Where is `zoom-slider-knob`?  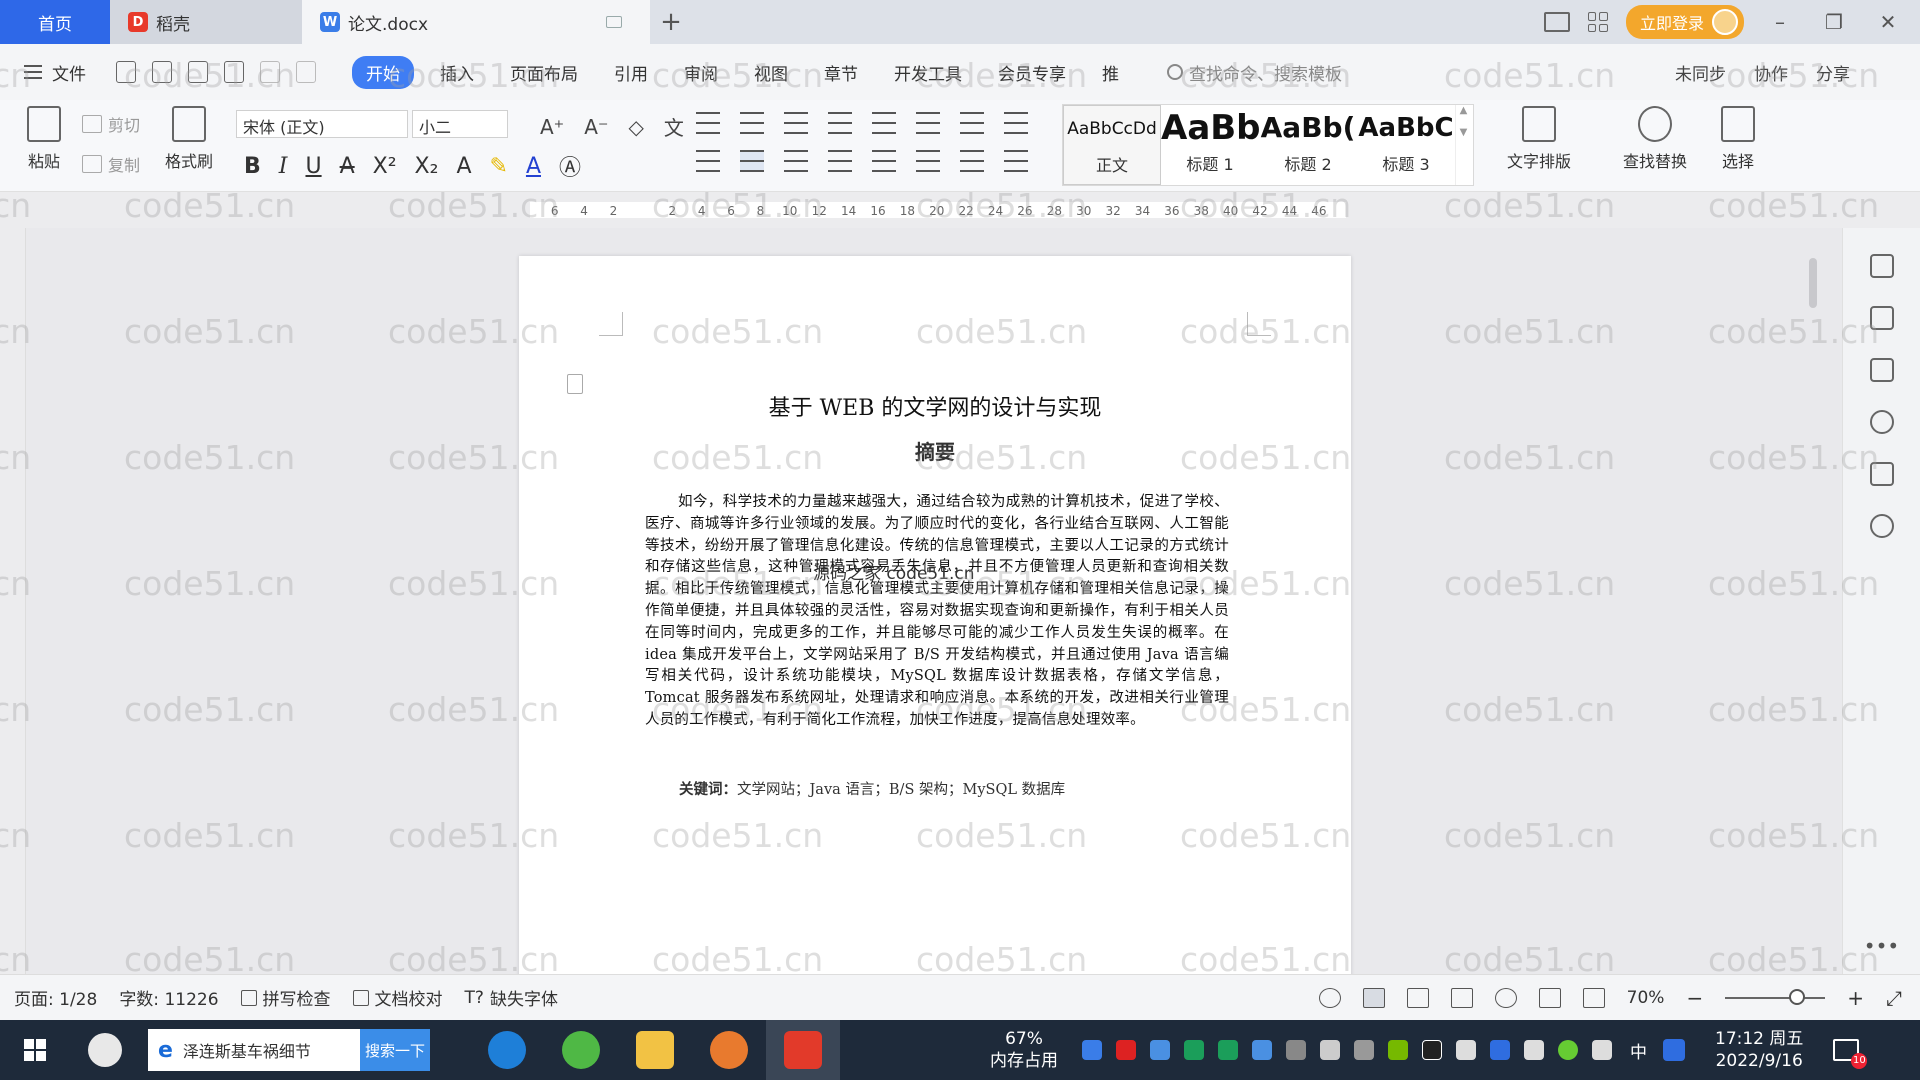 zoom-slider-knob is located at coordinates (1797, 996).